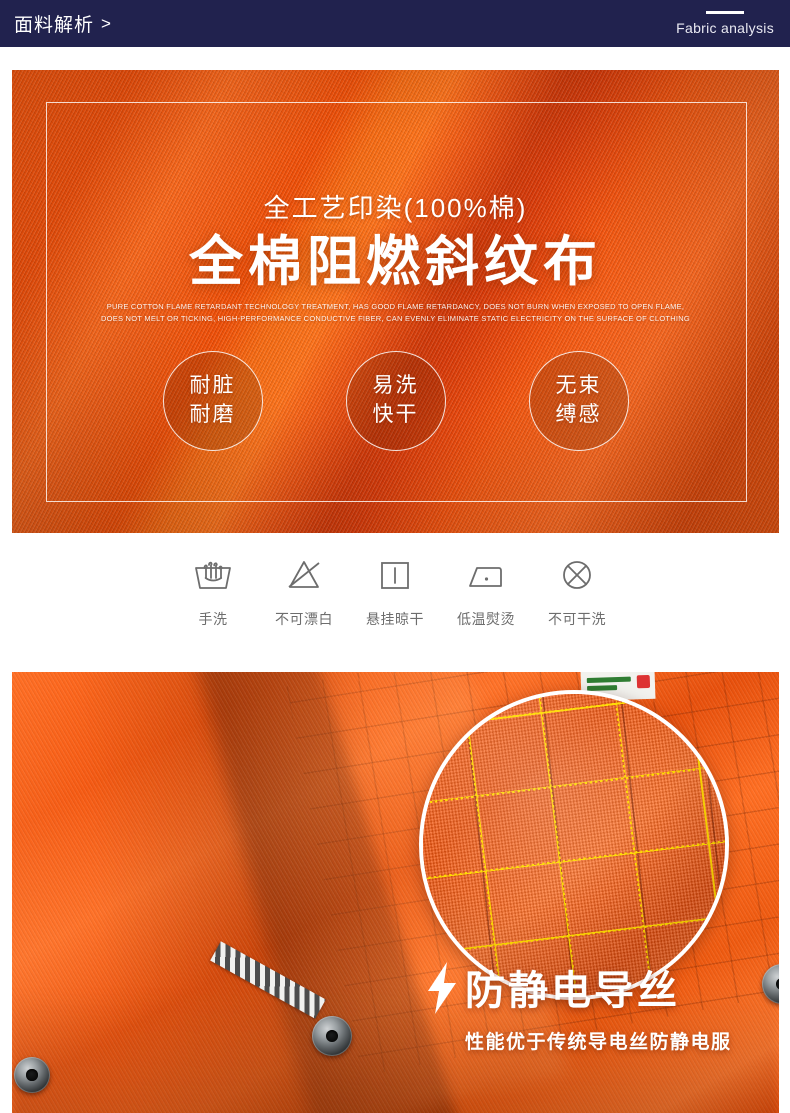 The width and height of the screenshot is (790, 1113). I want to click on care-item-hang-dry: 悬挂晾干, so click(395, 591).